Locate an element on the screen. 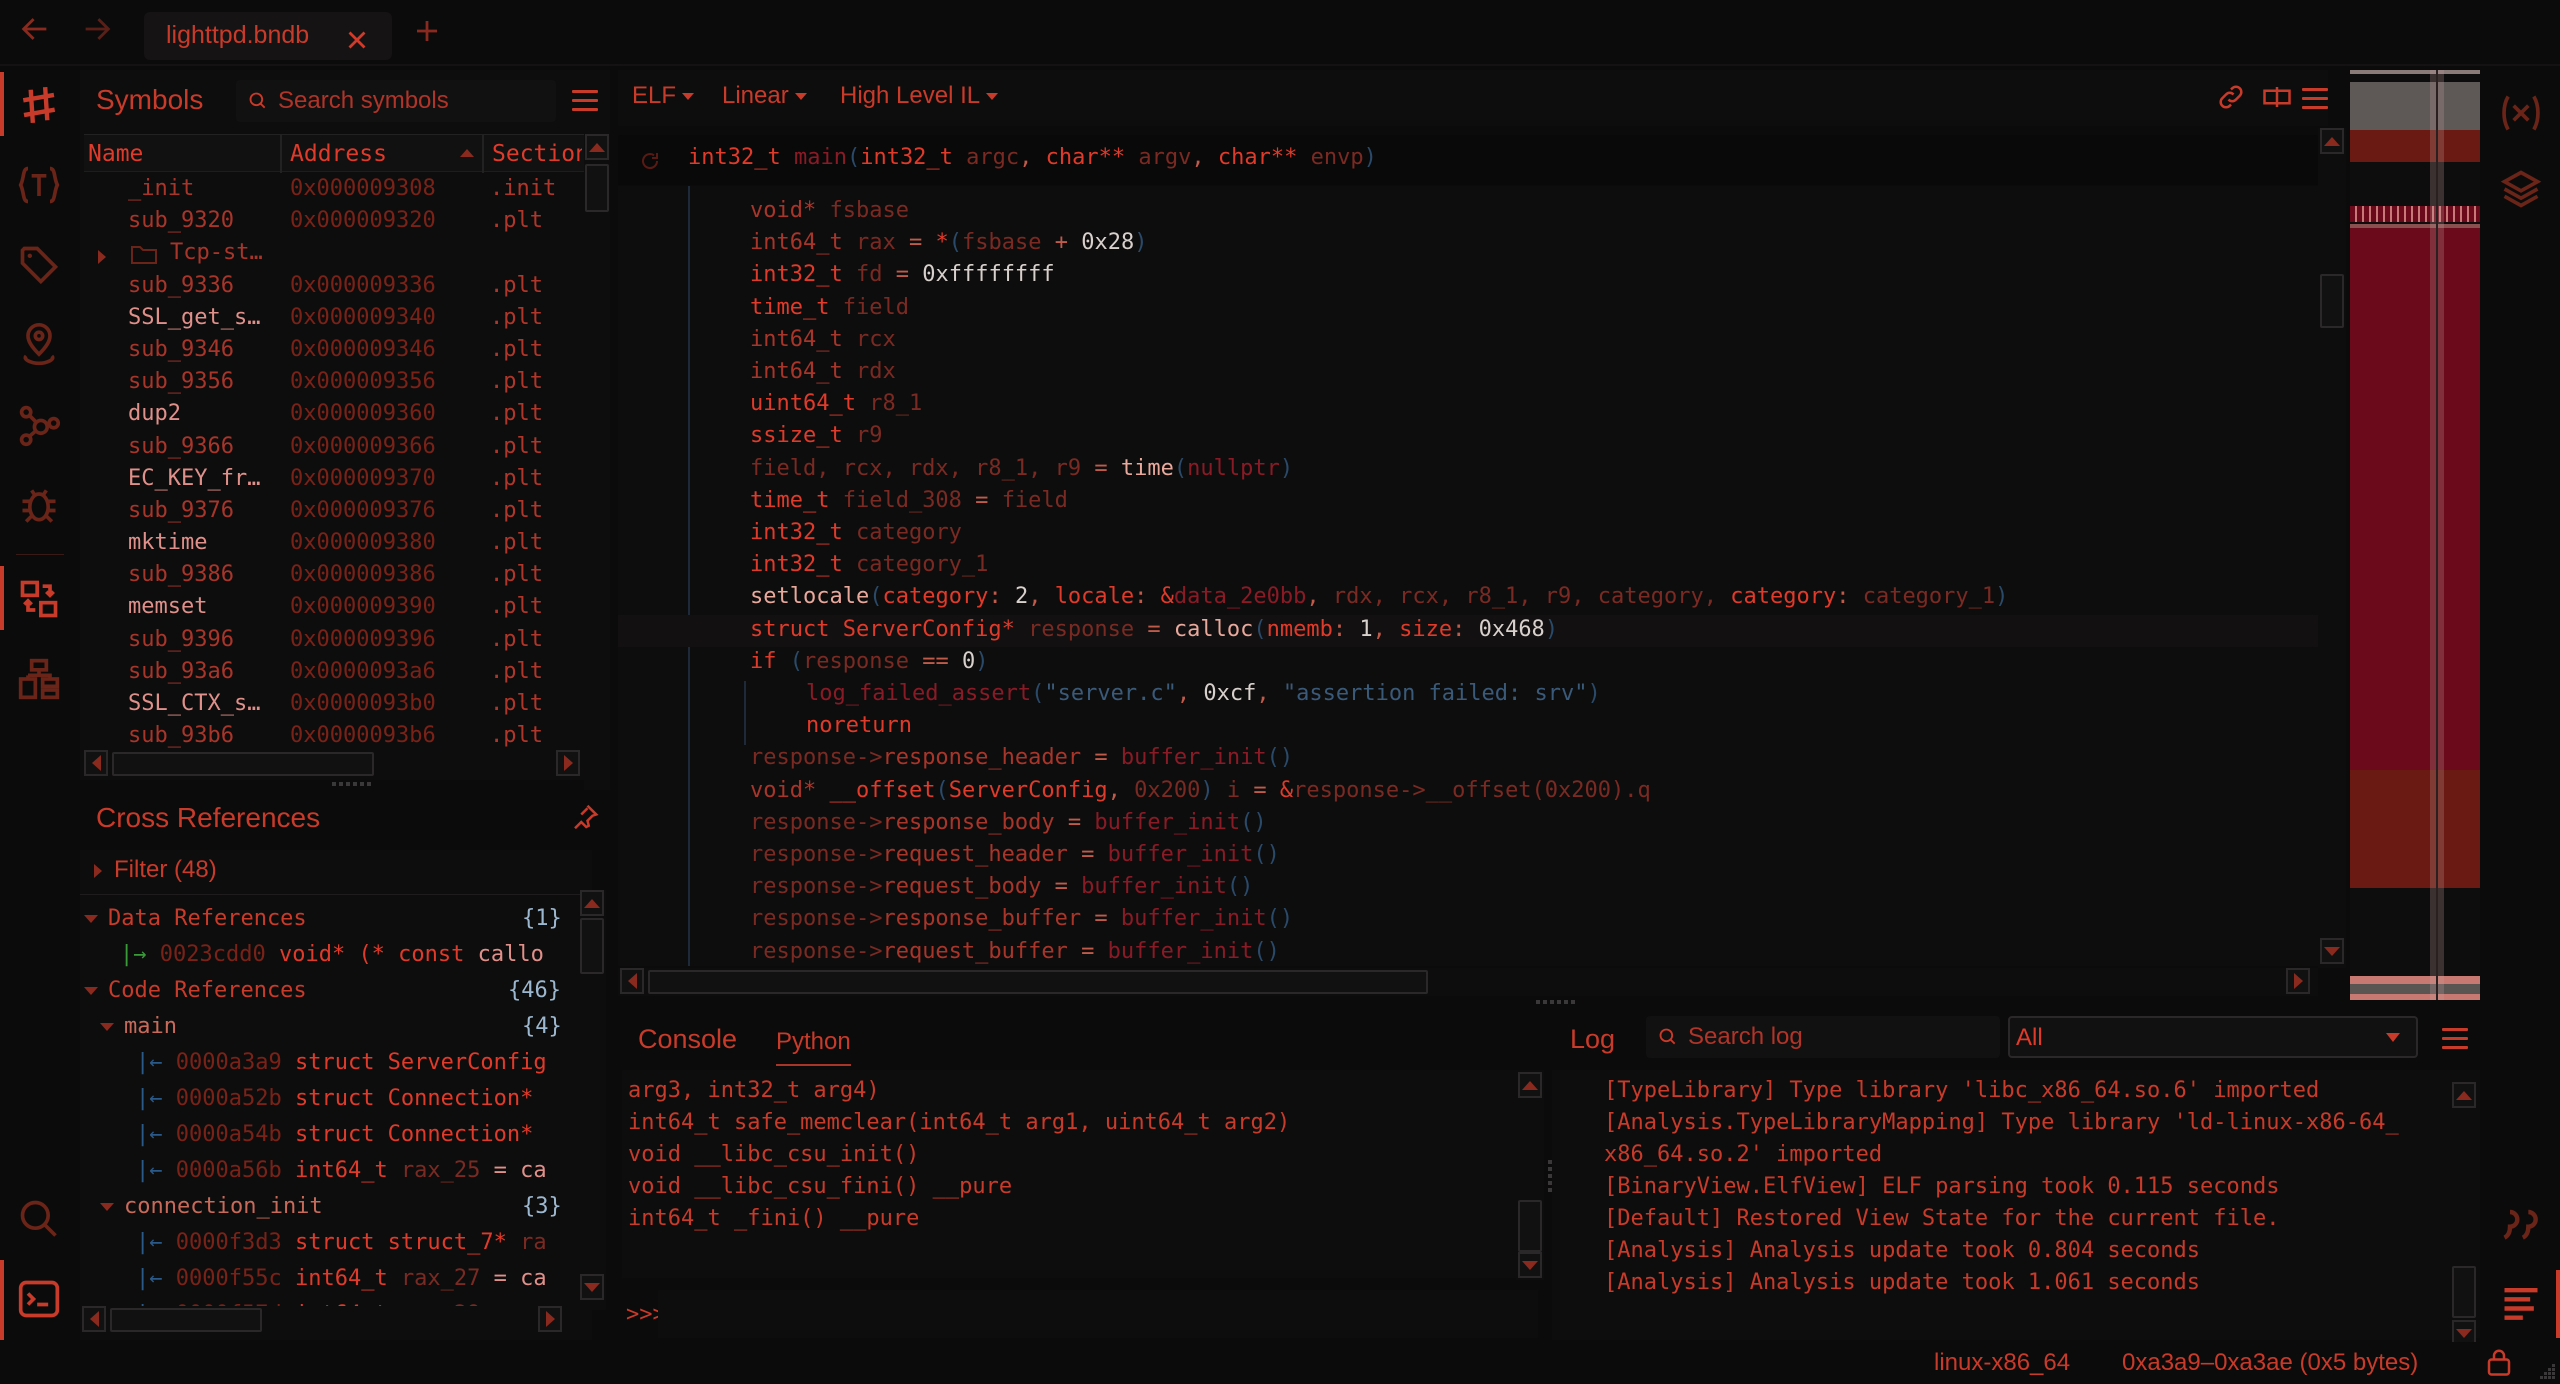 The image size is (2560, 1384). xref-item: |→ 0023cdd0 void* (* const callo is located at coordinates (332, 954).